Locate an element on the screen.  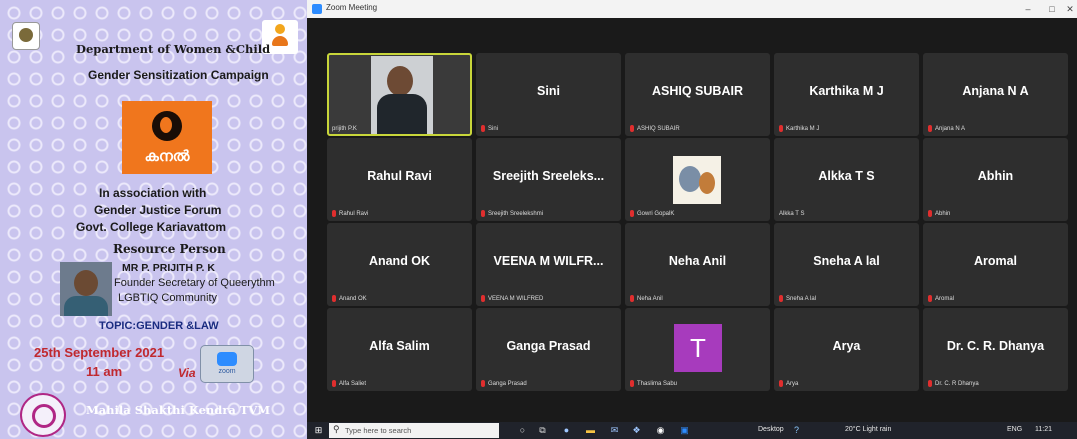
participant-name-label: ASHIQ SUBAIR is located at coordinates (655, 128).